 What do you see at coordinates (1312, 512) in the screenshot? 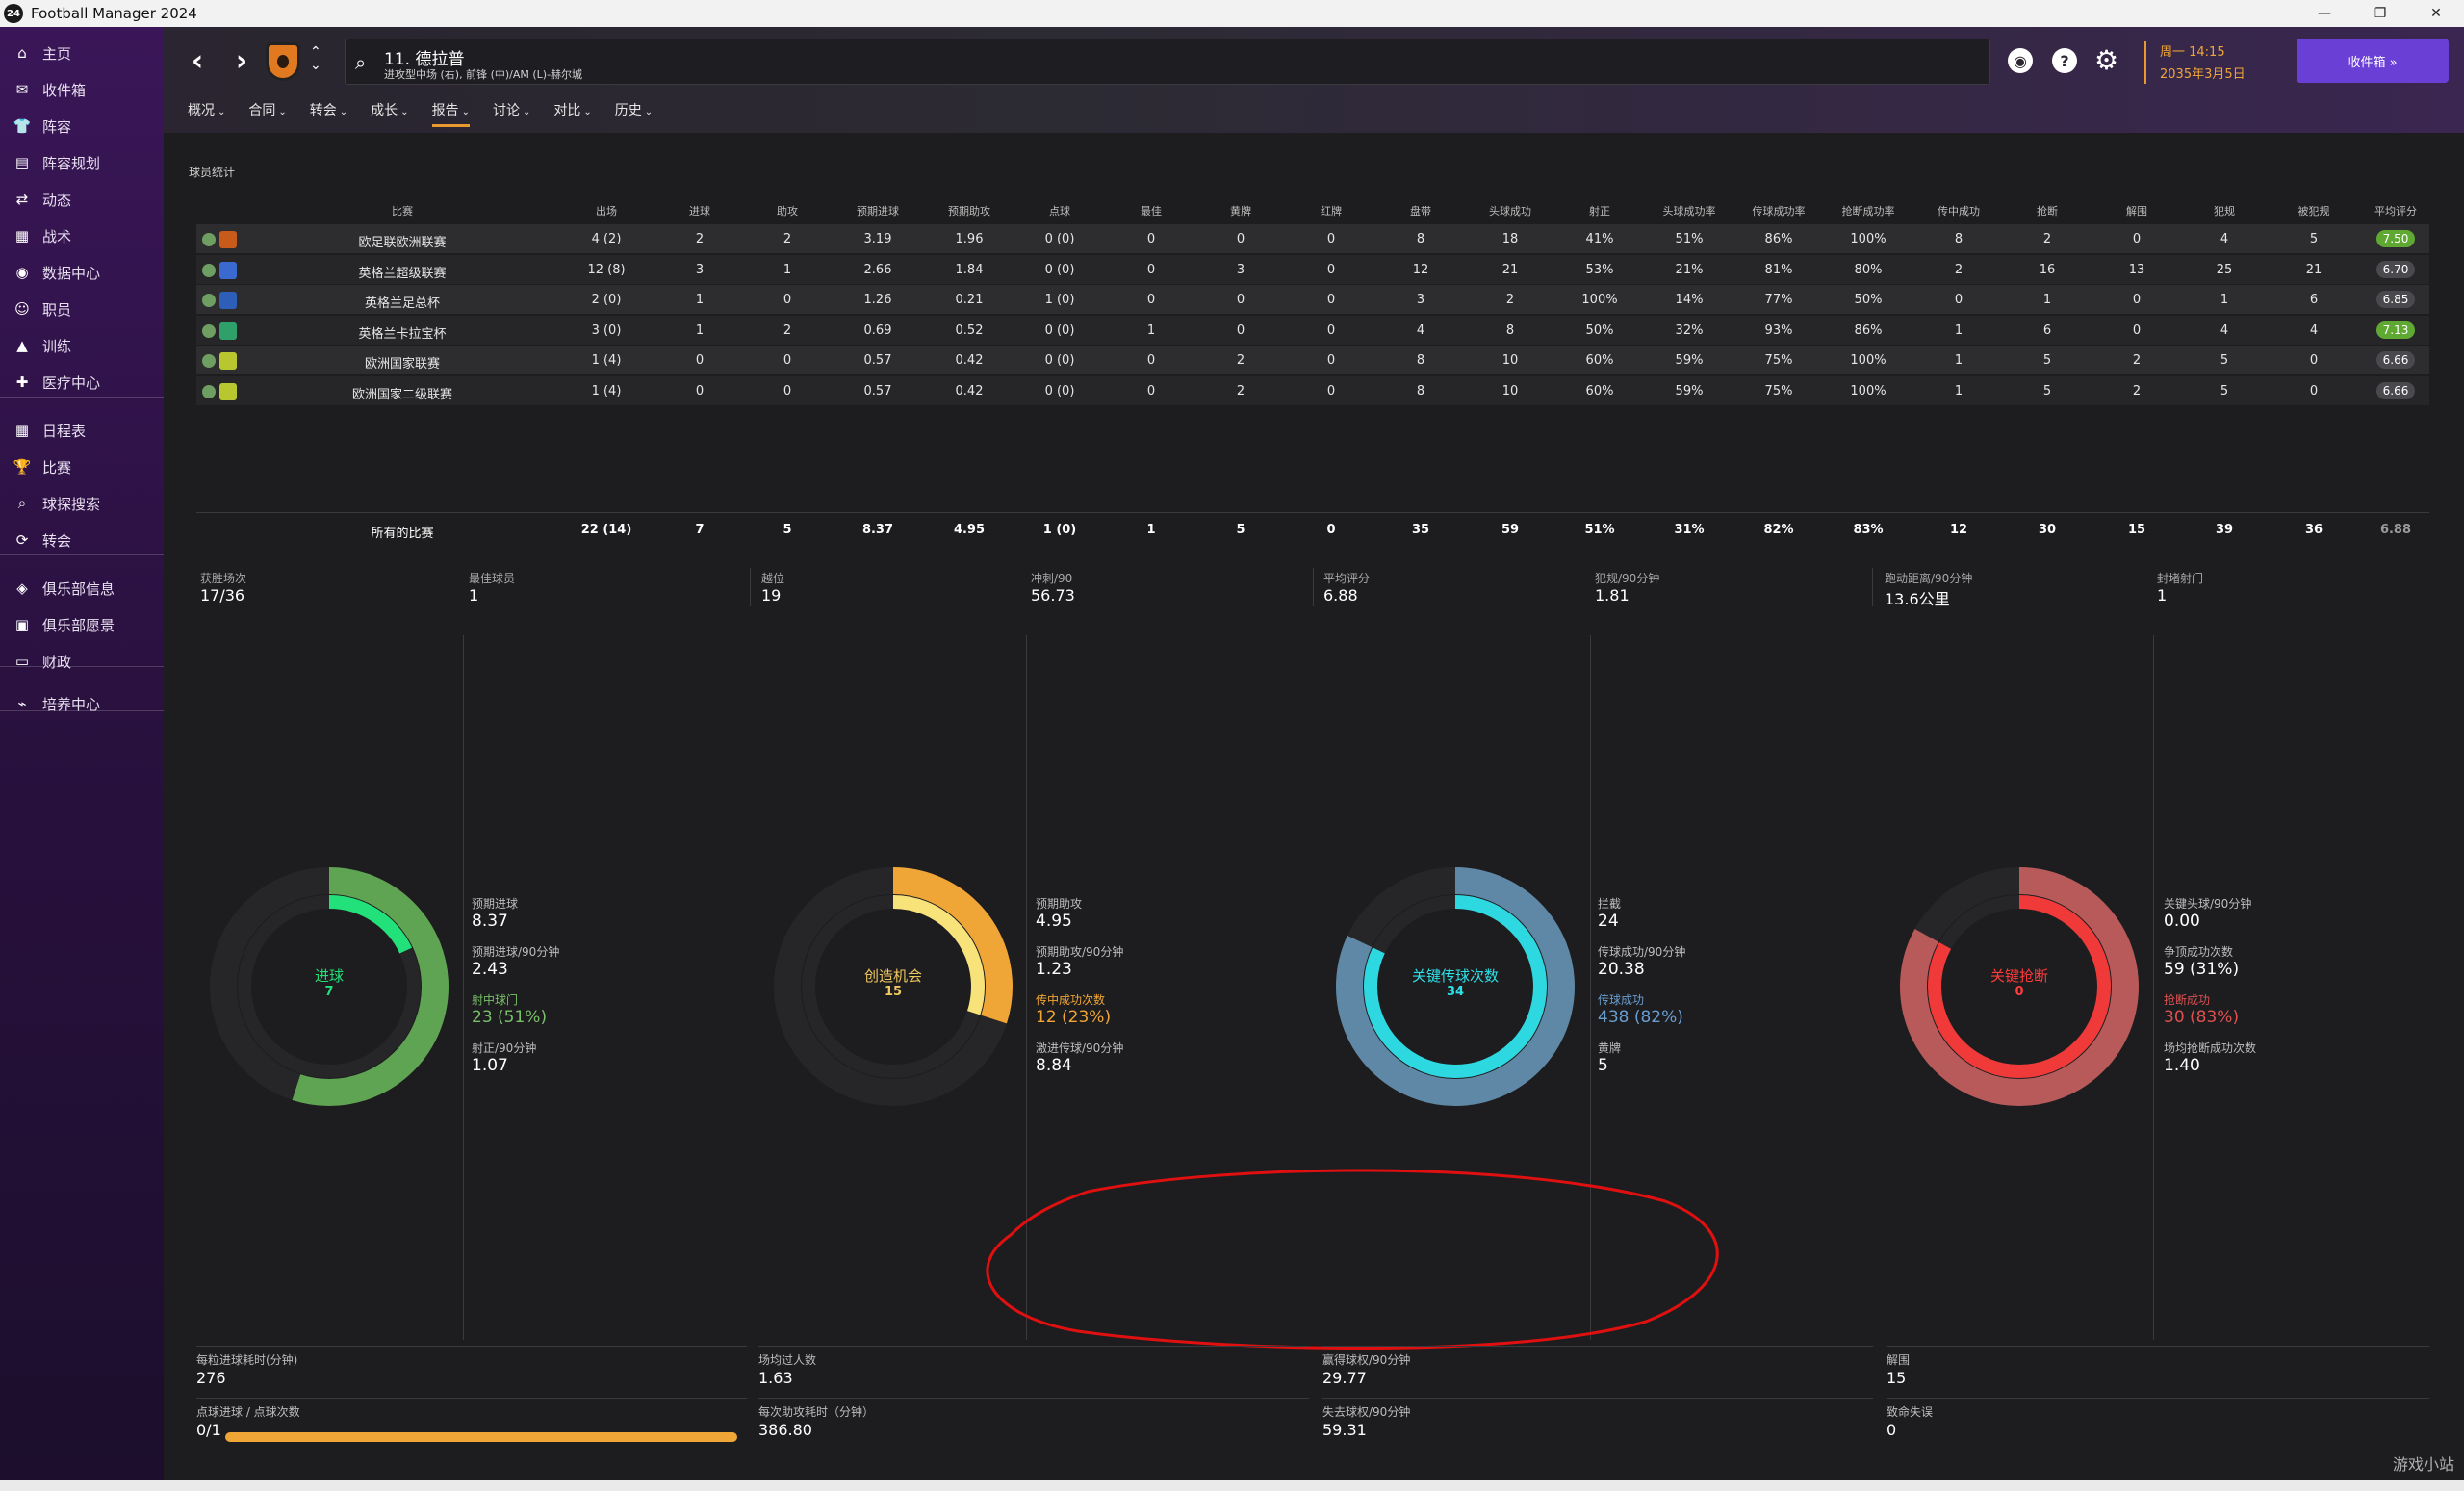
I see `totals-divider` at bounding box center [1312, 512].